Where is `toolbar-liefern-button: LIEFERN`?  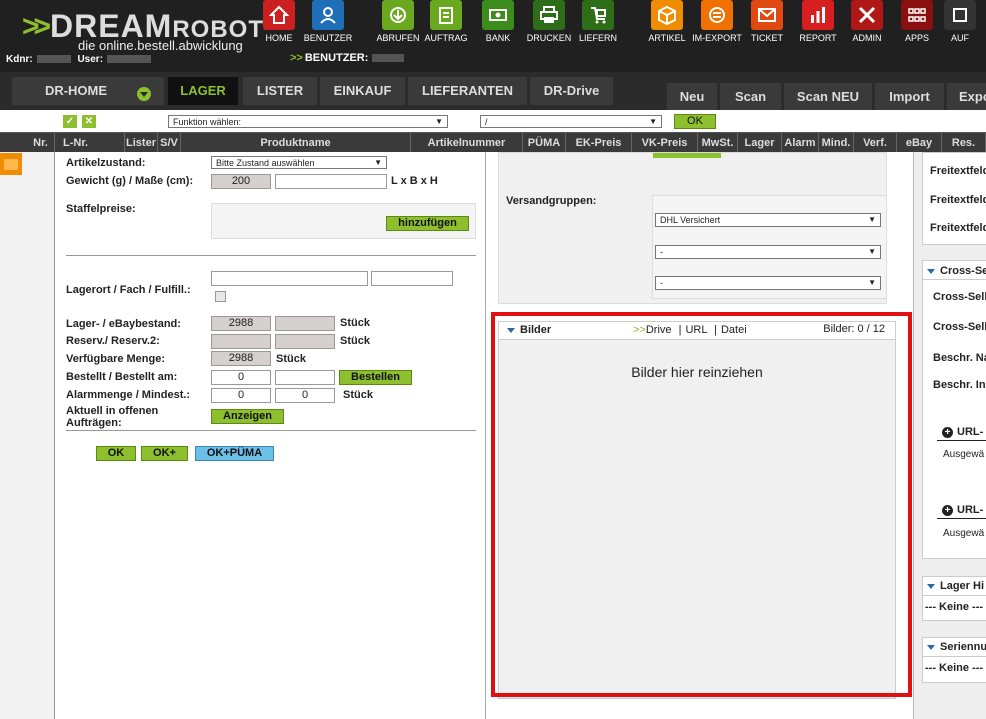
toolbar-liefern-button: LIEFERN is located at coordinates (598, 21).